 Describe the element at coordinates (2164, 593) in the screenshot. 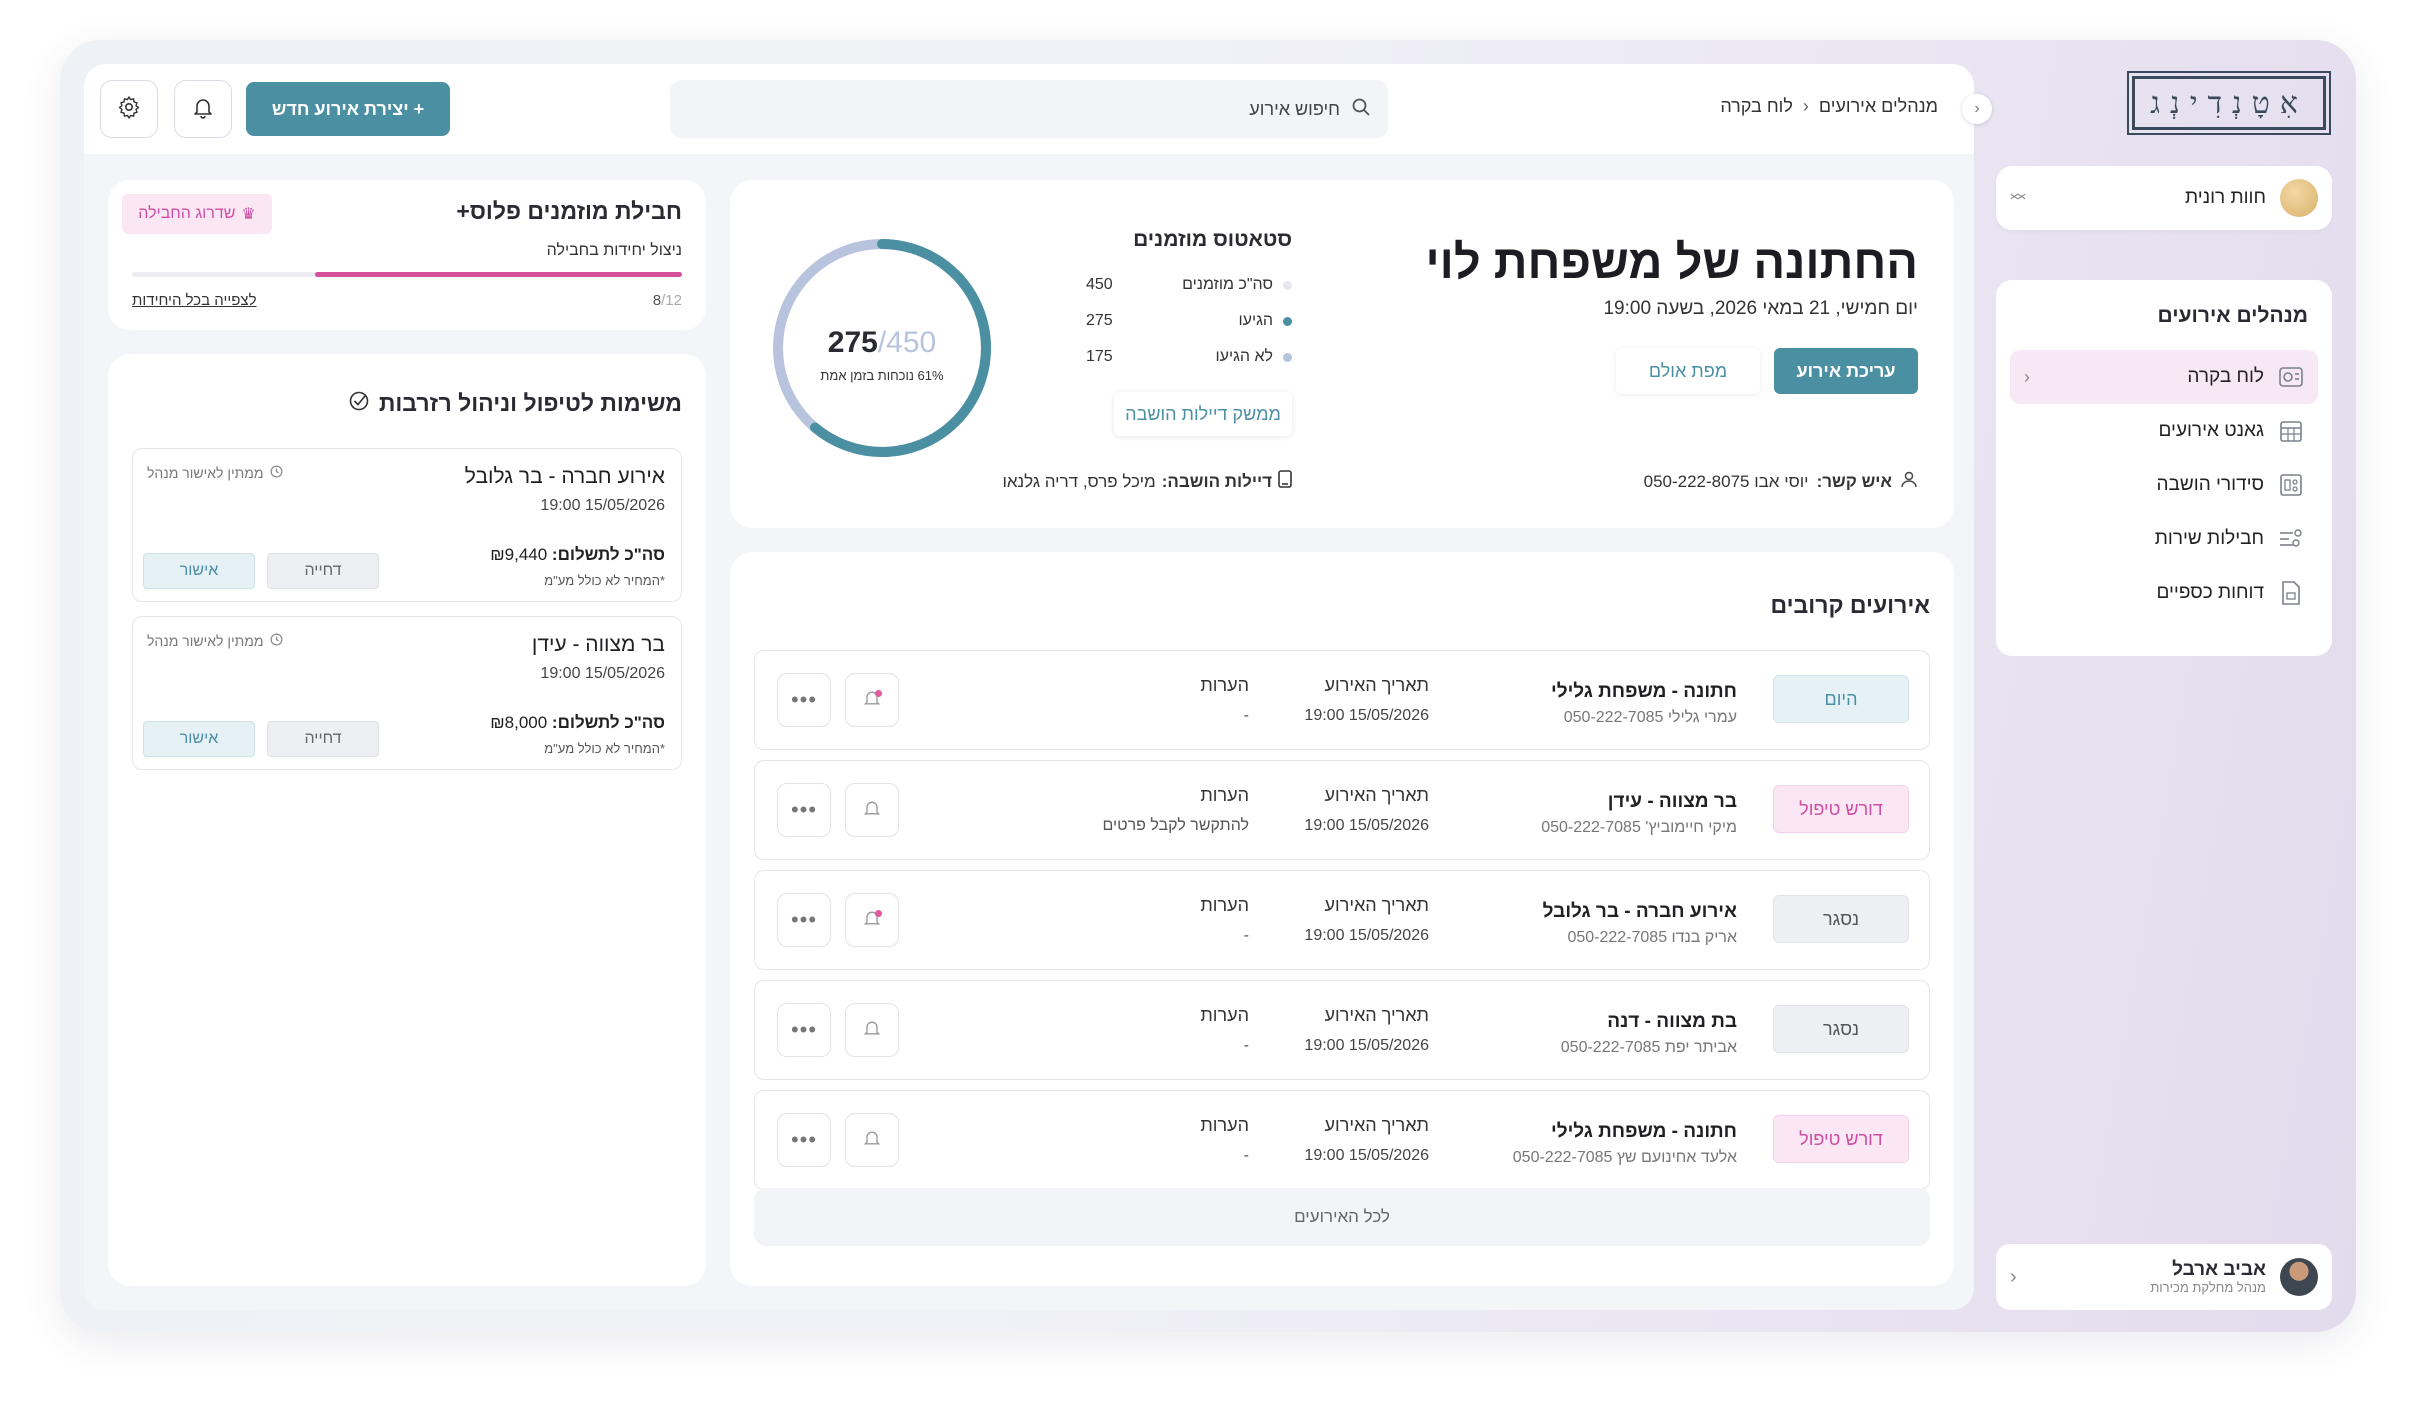

I see `sidebar-item-financial-reports: דוחות כספיים` at that location.